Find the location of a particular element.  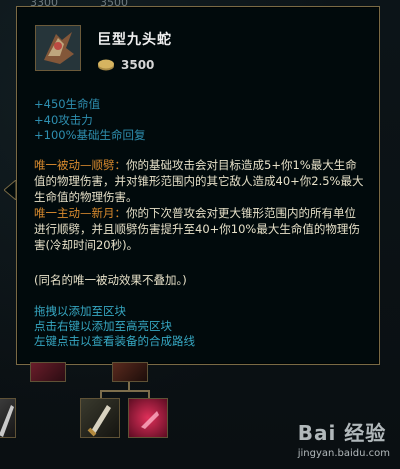

tooltip-hints: 拖拽以添加至区块 点击右键以添加至高亮区块 左键点击以查看装备的合成路线 is located at coordinates (114, 326).